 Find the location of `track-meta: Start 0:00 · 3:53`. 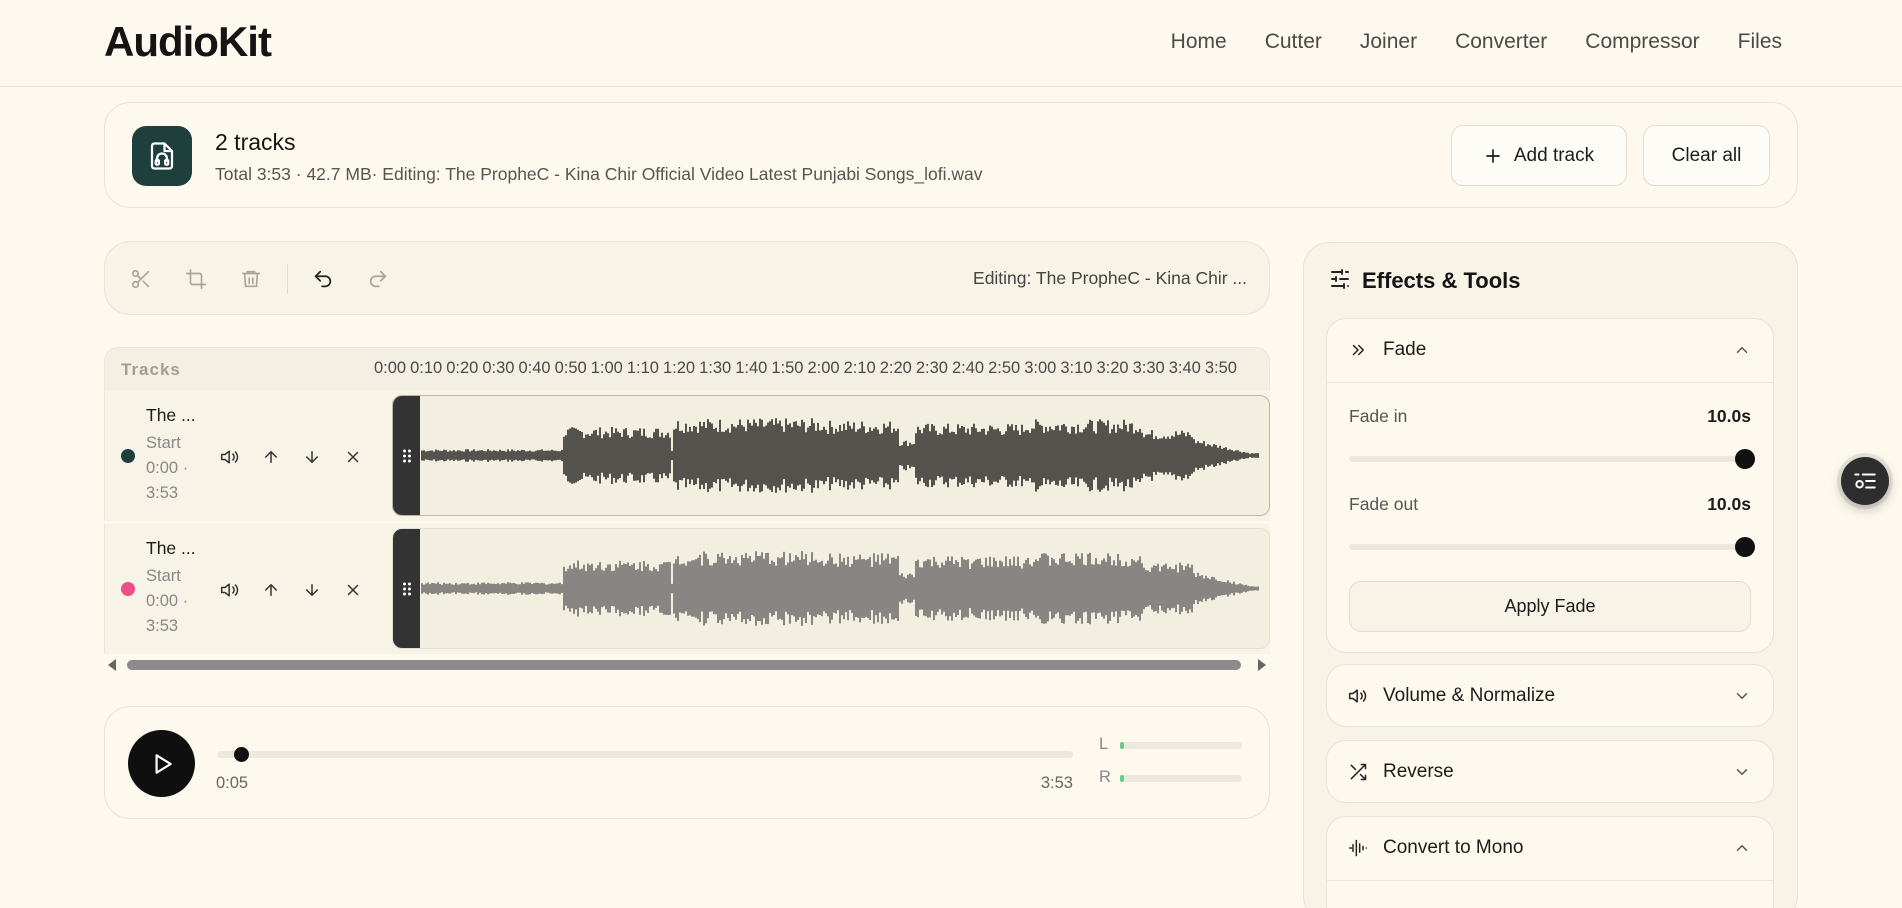

track-meta: Start 0:00 · 3:53 is located at coordinates (167, 601).